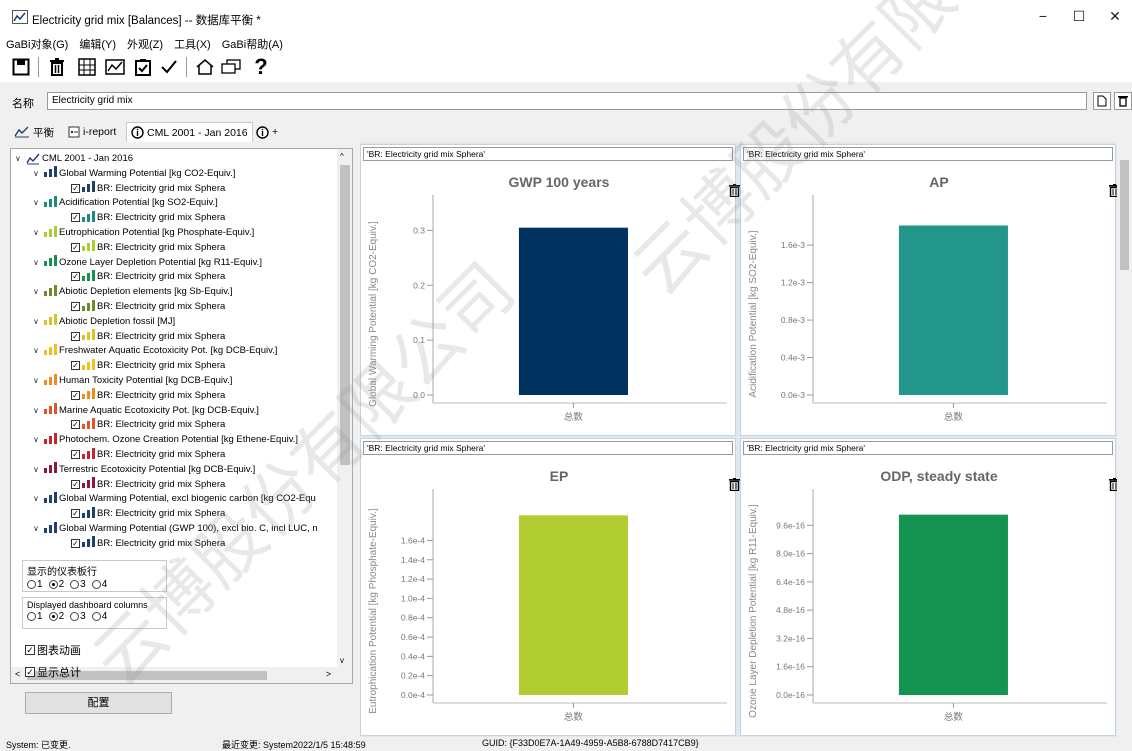 Image resolution: width=1132 pixels, height=751 pixels. I want to click on config-button: 配置, so click(98, 703).